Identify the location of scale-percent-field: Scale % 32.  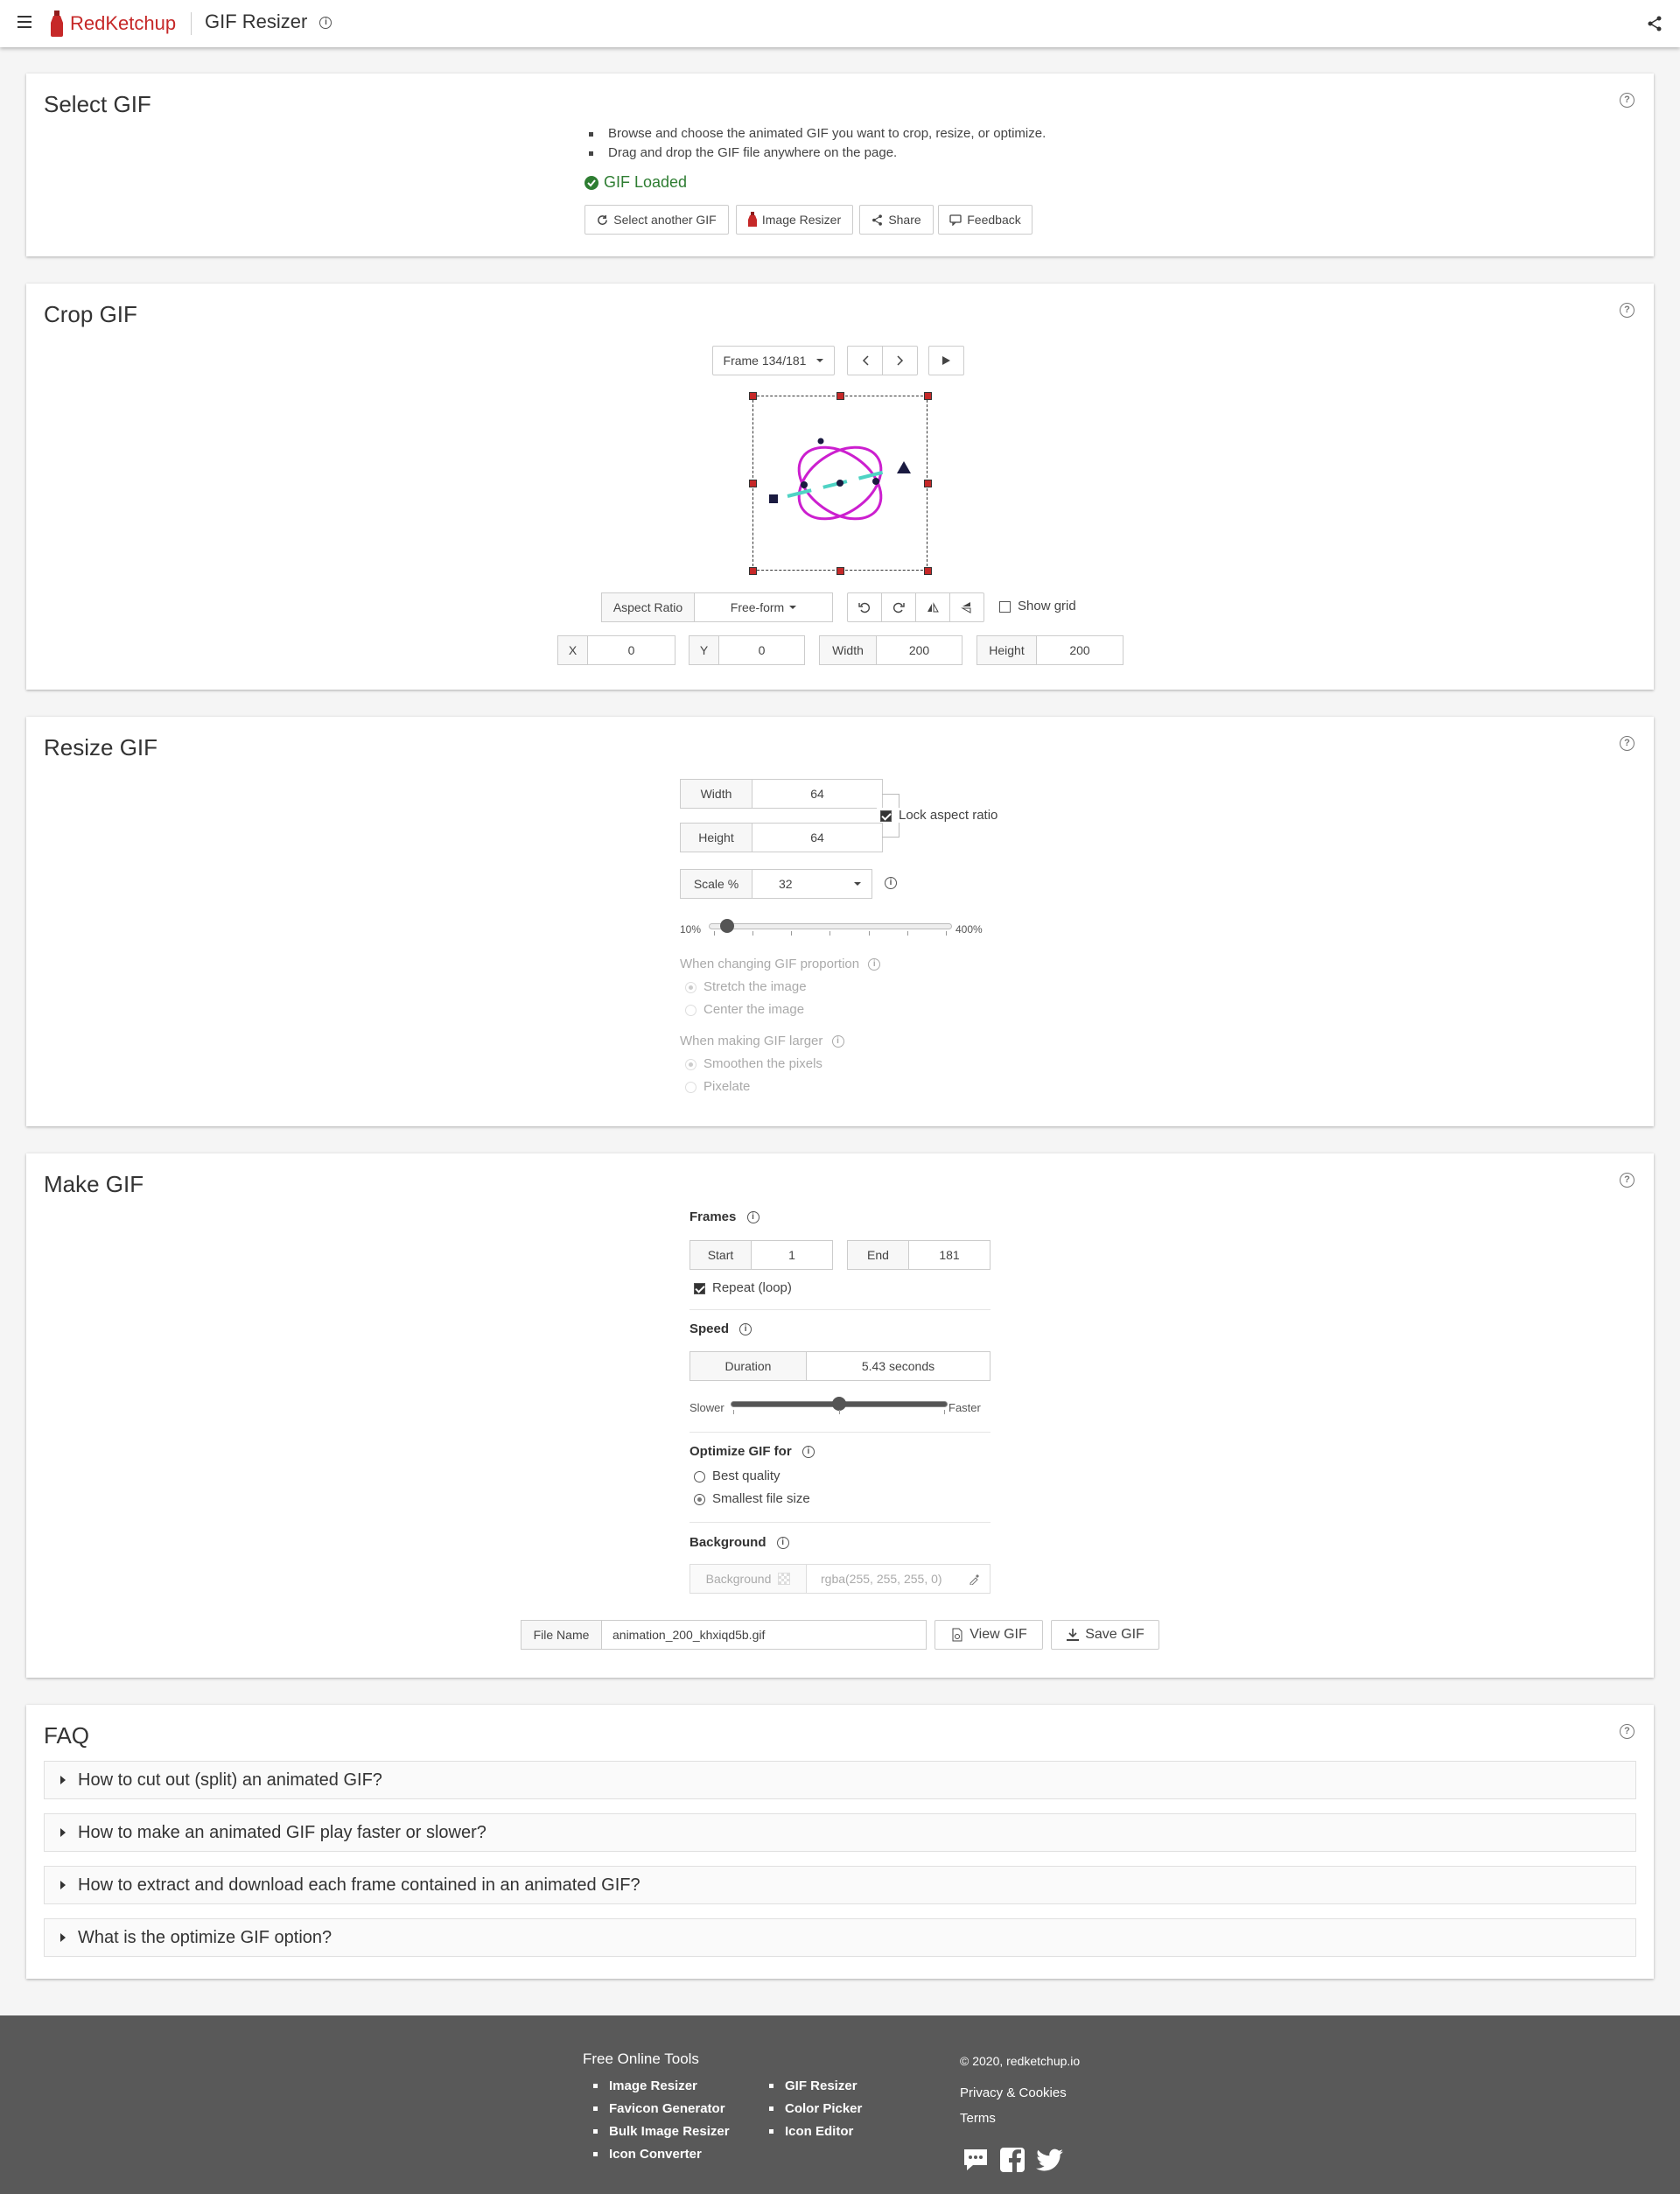
(776, 884).